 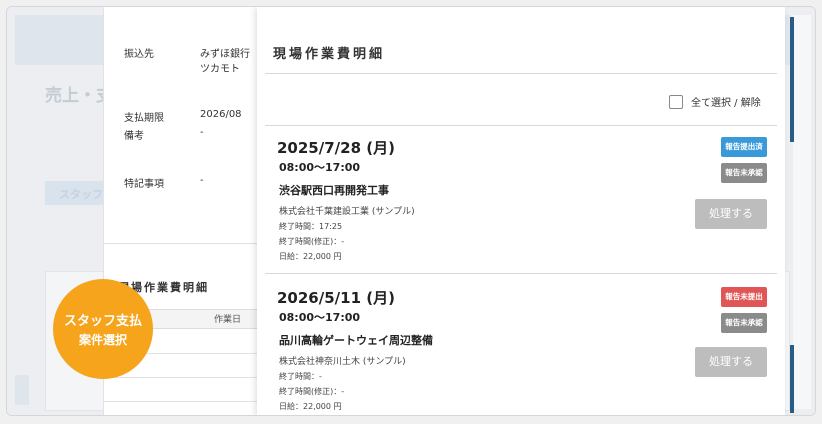 What do you see at coordinates (102, 321) in the screenshot?
I see `callout-line1: スタッフ支払` at bounding box center [102, 321].